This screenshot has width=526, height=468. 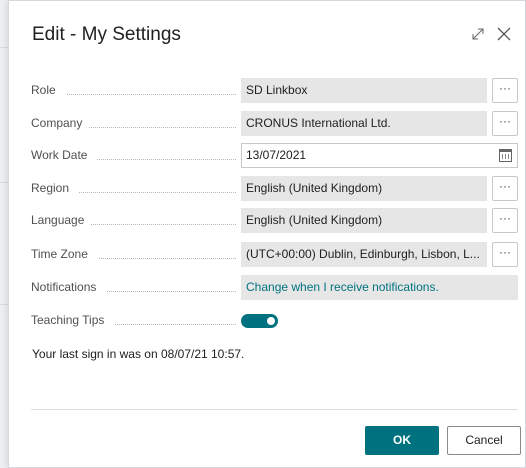 What do you see at coordinates (138, 354) in the screenshot?
I see `last-sign-in-text: Your last sign in was on 08/07/21 10:57.` at bounding box center [138, 354].